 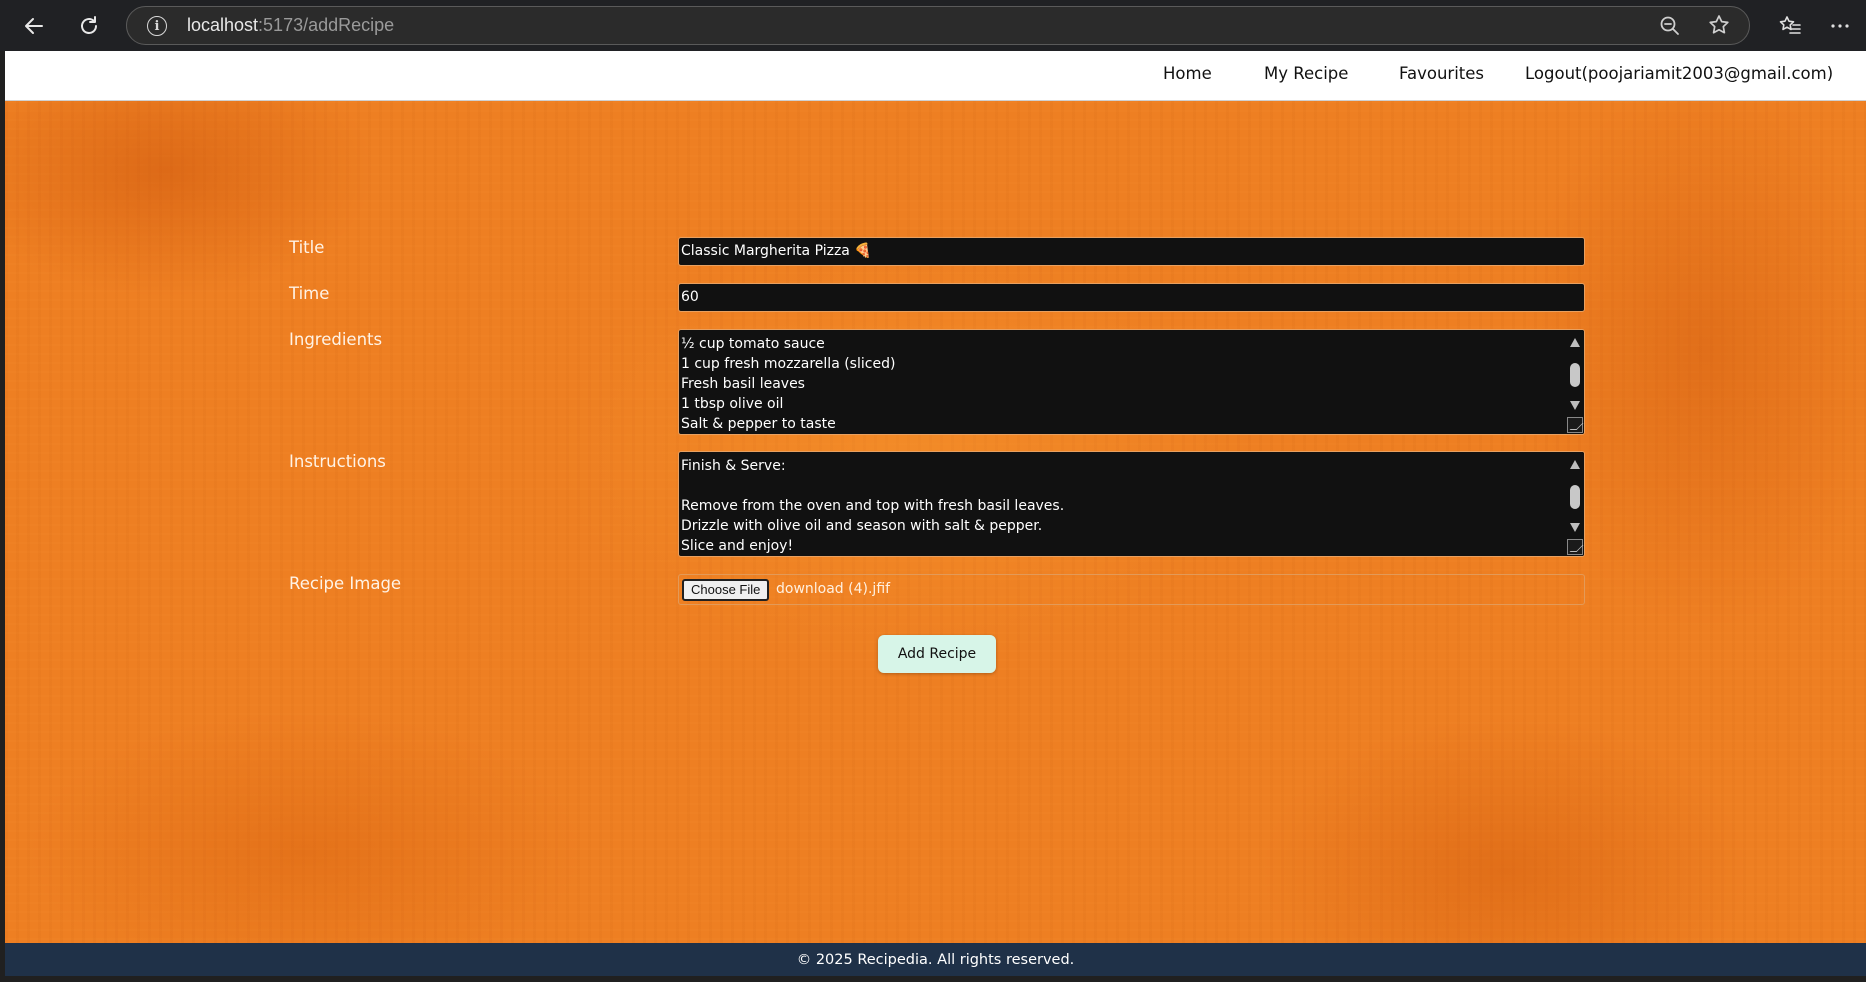 What do you see at coordinates (733, 466) in the screenshot?
I see `instruction-line: Finish & Serve:` at bounding box center [733, 466].